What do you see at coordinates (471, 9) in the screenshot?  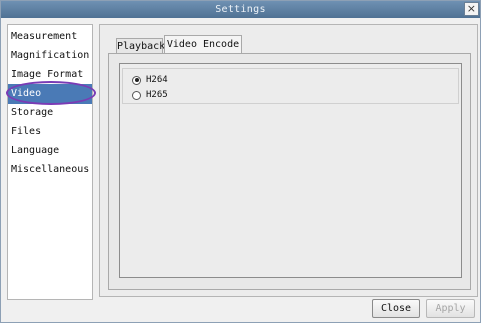 I see `close-icon: ×` at bounding box center [471, 9].